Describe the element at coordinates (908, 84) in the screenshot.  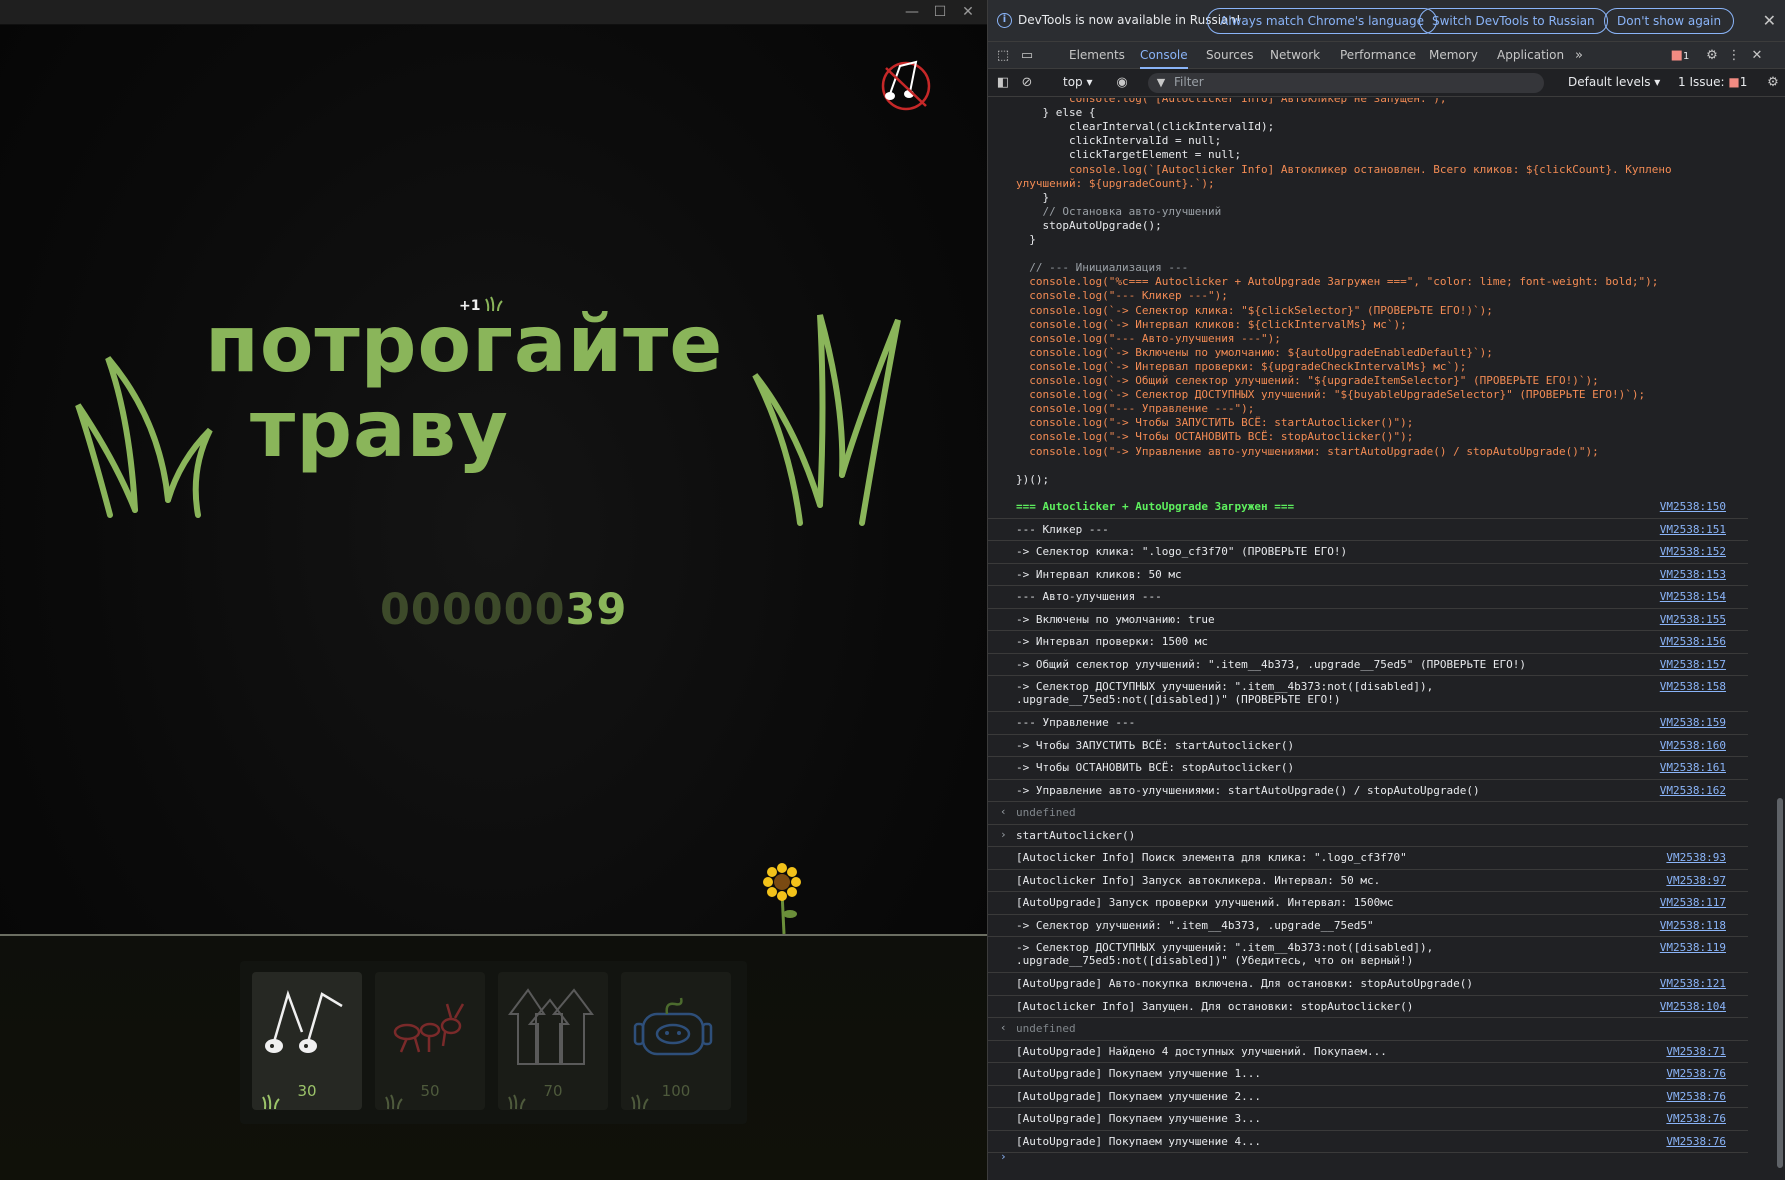
I see `mute-music-icon` at that location.